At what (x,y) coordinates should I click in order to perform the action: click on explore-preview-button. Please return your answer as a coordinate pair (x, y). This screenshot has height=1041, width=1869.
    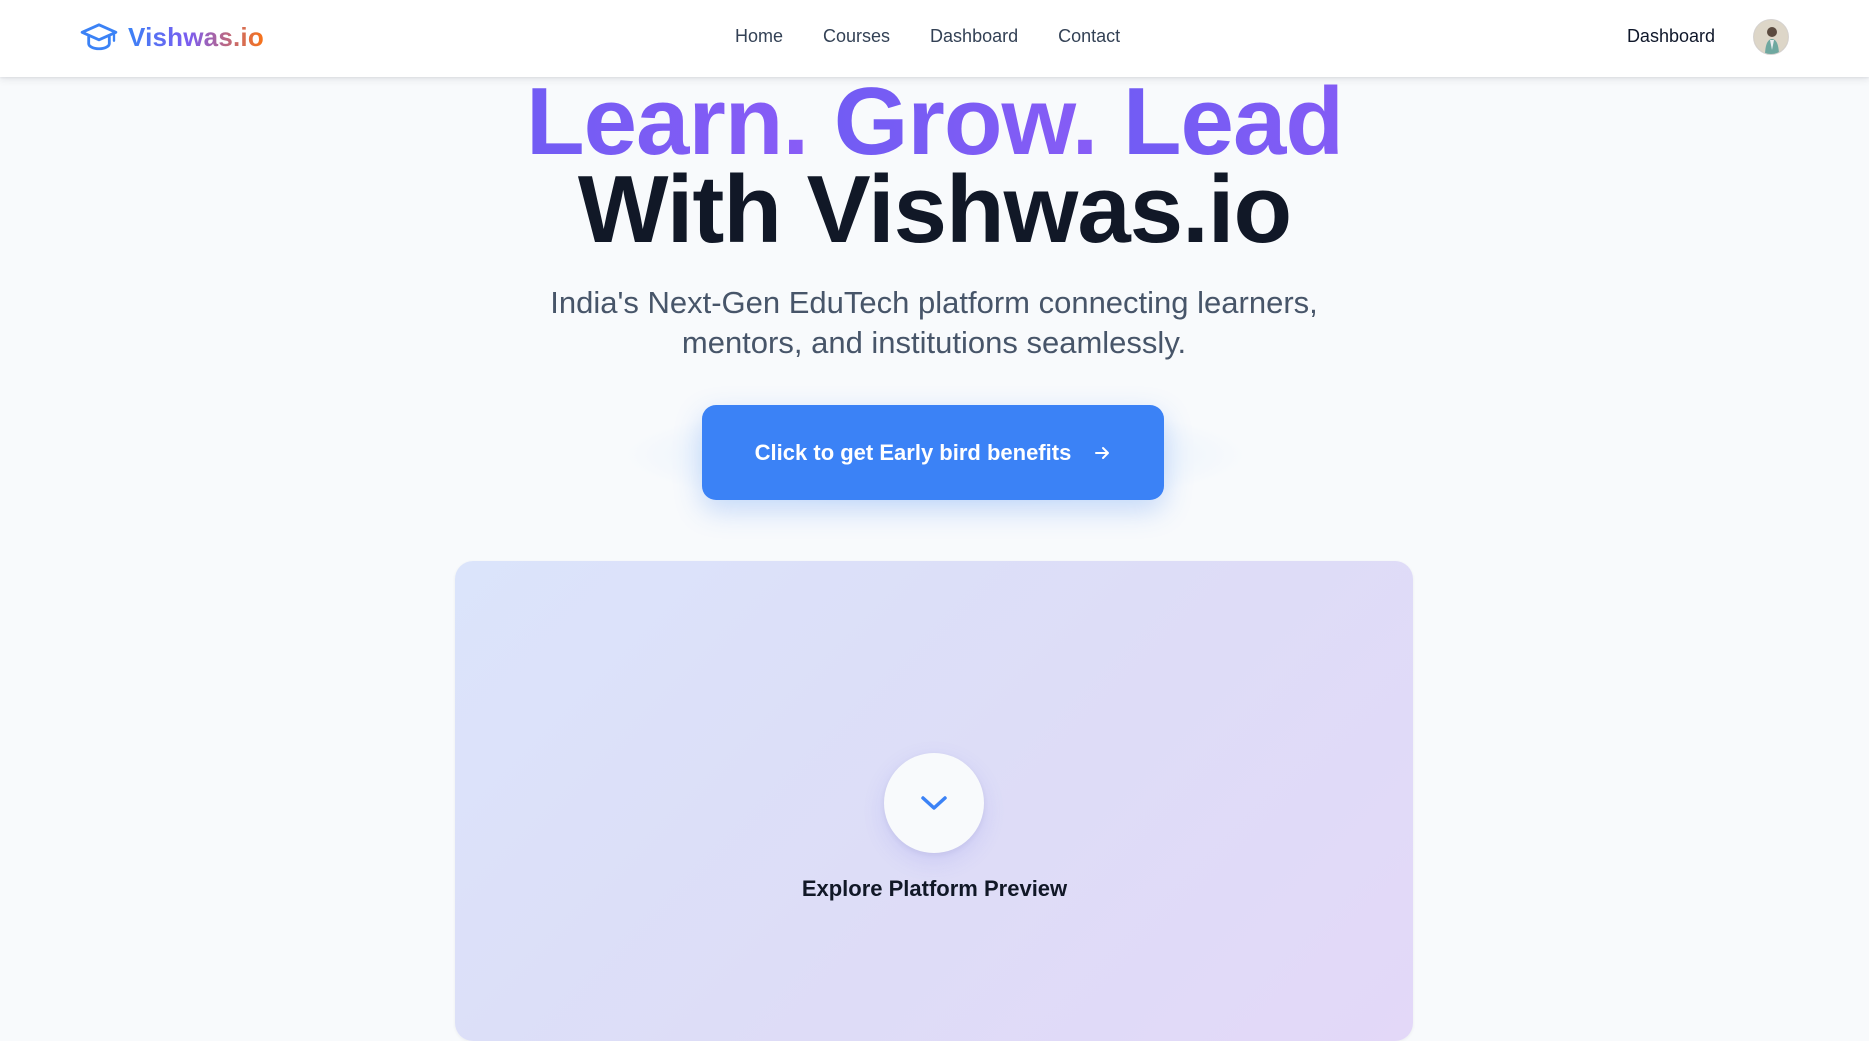
    Looking at the image, I should click on (934, 803).